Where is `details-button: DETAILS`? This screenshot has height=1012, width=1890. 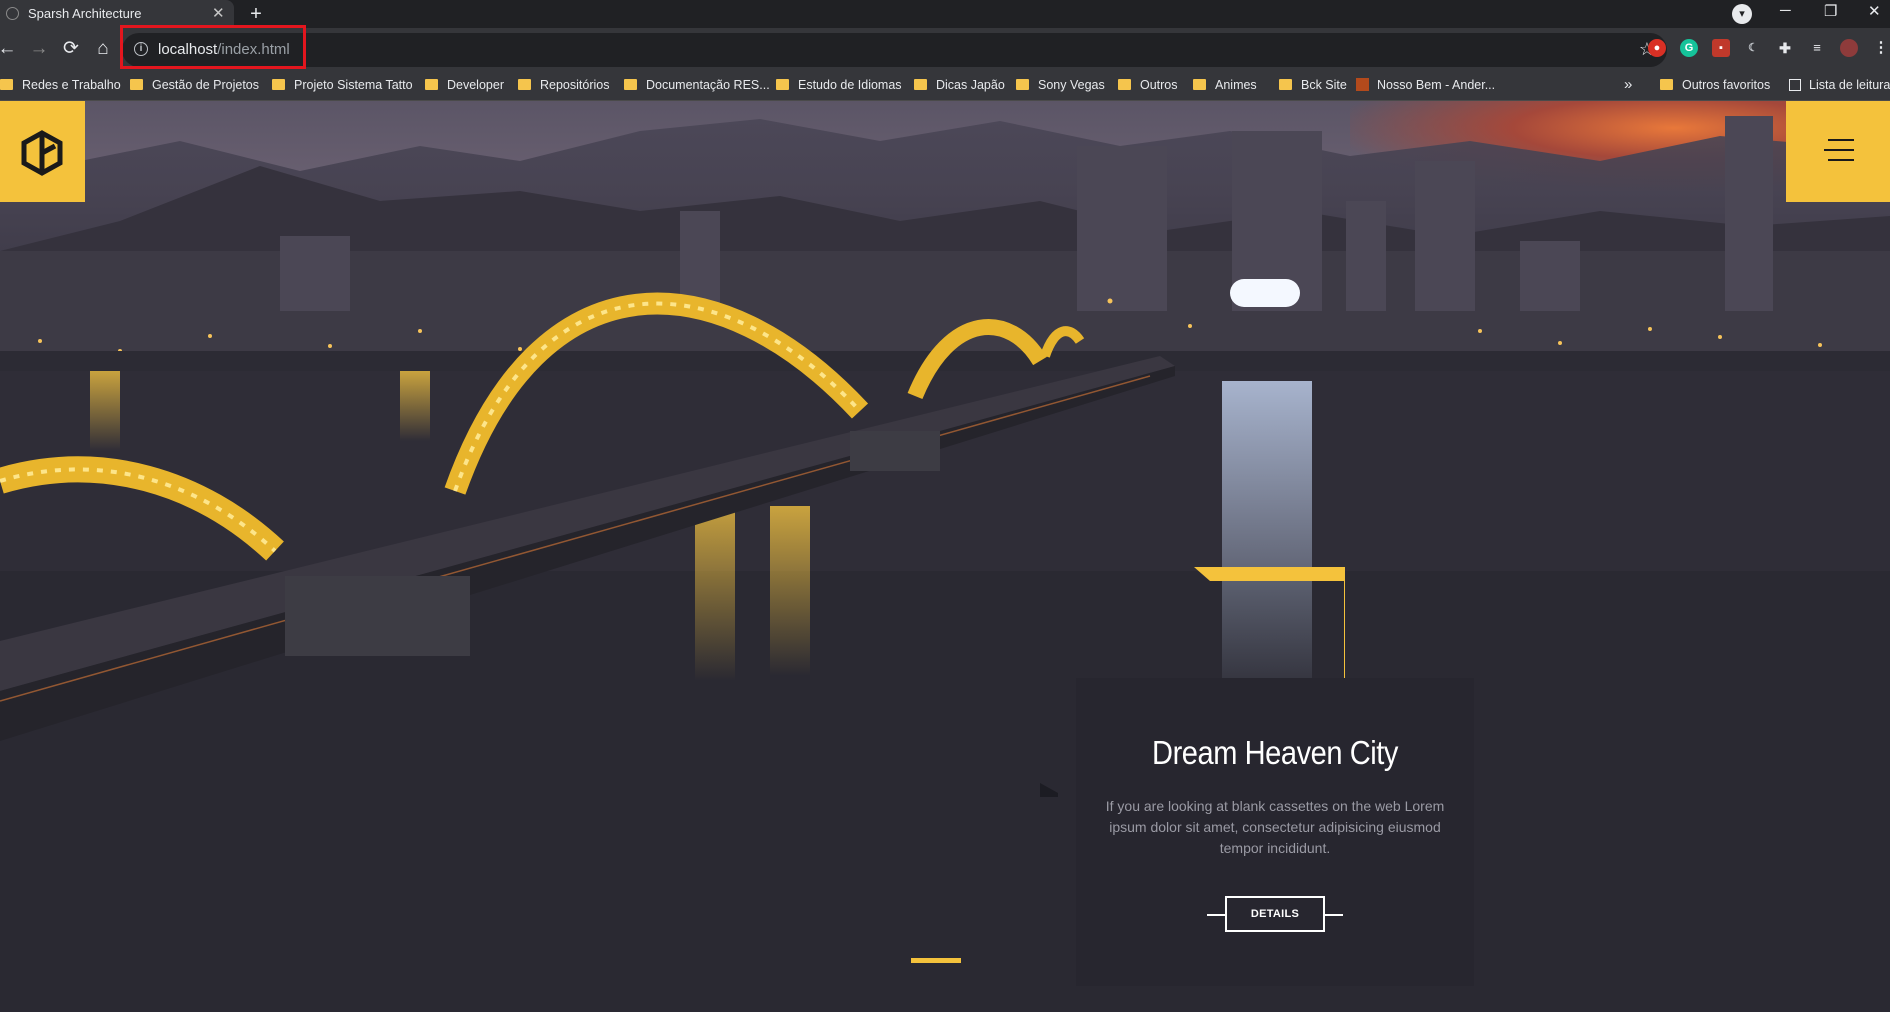
details-button: DETAILS is located at coordinates (1275, 914).